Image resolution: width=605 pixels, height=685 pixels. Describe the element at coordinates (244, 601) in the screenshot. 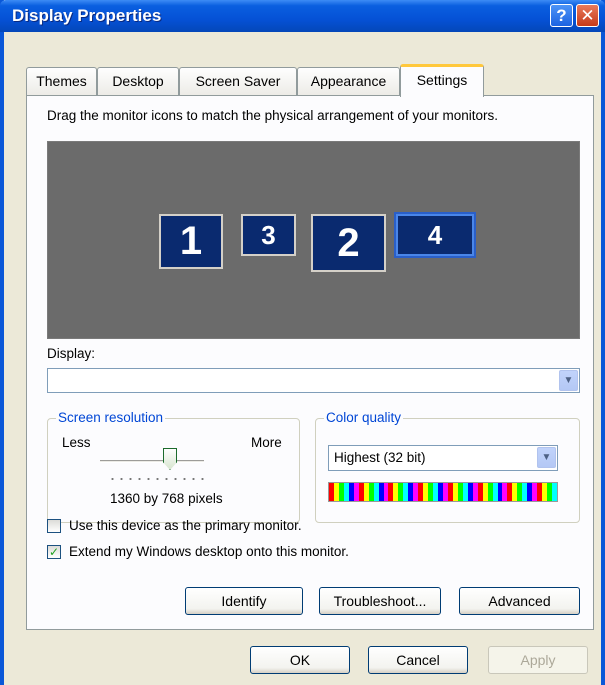

I see `identify-button: Identify` at that location.